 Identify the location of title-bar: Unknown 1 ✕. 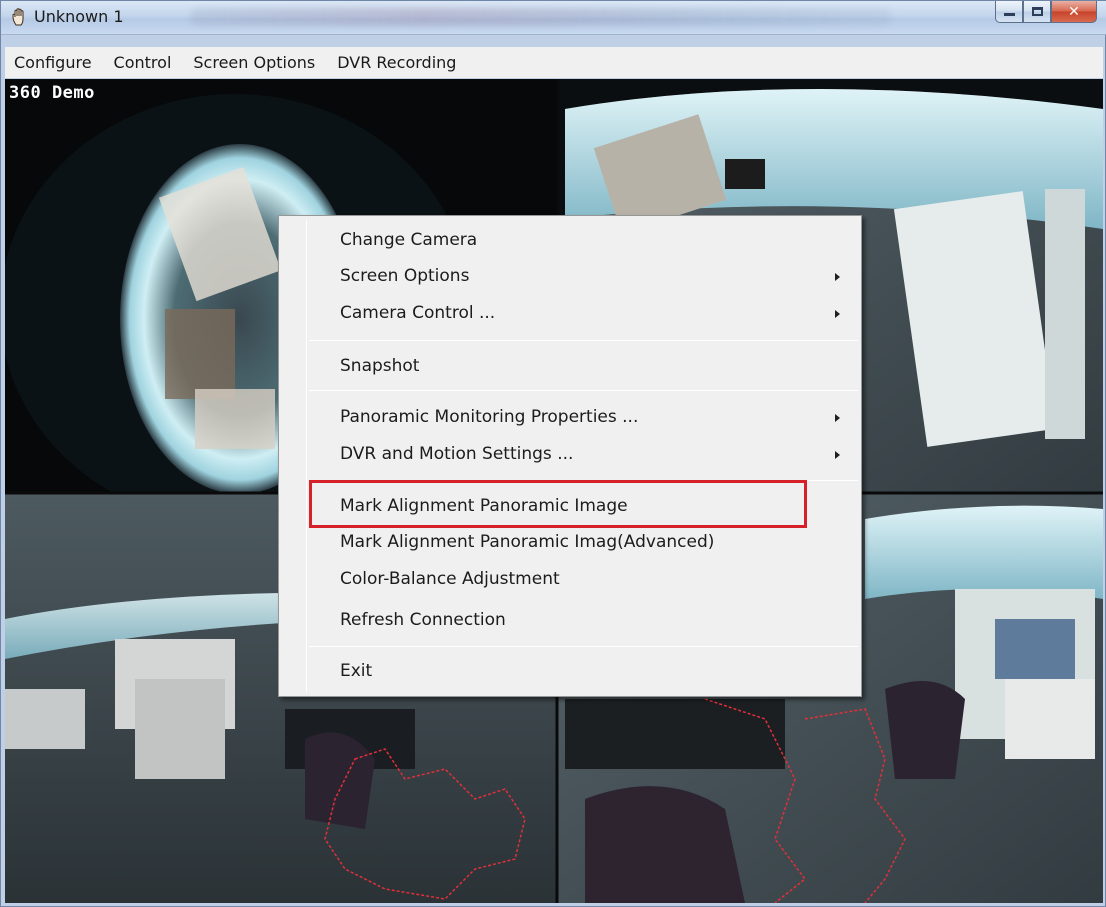
(553, 18).